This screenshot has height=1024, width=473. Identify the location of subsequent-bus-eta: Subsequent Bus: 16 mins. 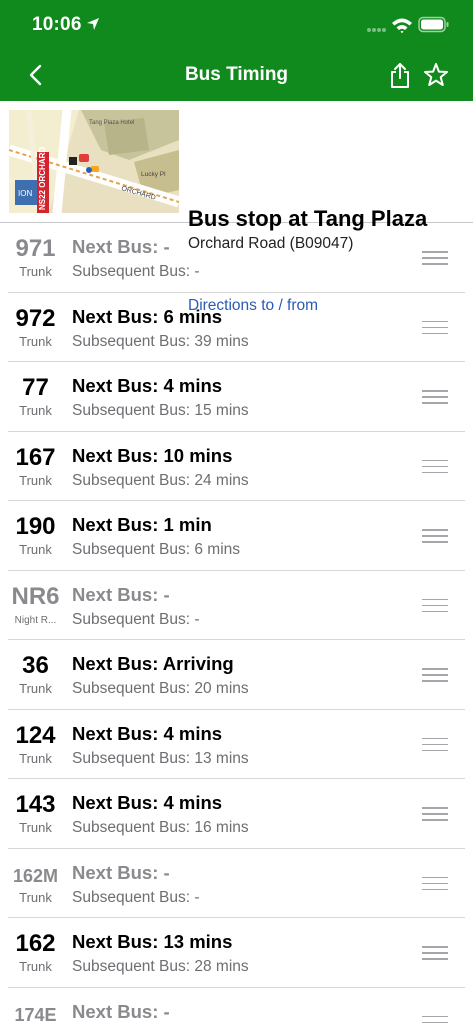
(160, 827).